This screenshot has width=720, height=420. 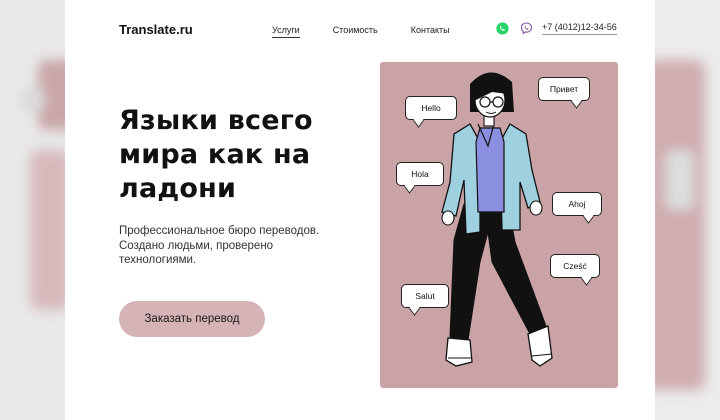 What do you see at coordinates (577, 204) in the screenshot?
I see `speech-bubble: Ahoj` at bounding box center [577, 204].